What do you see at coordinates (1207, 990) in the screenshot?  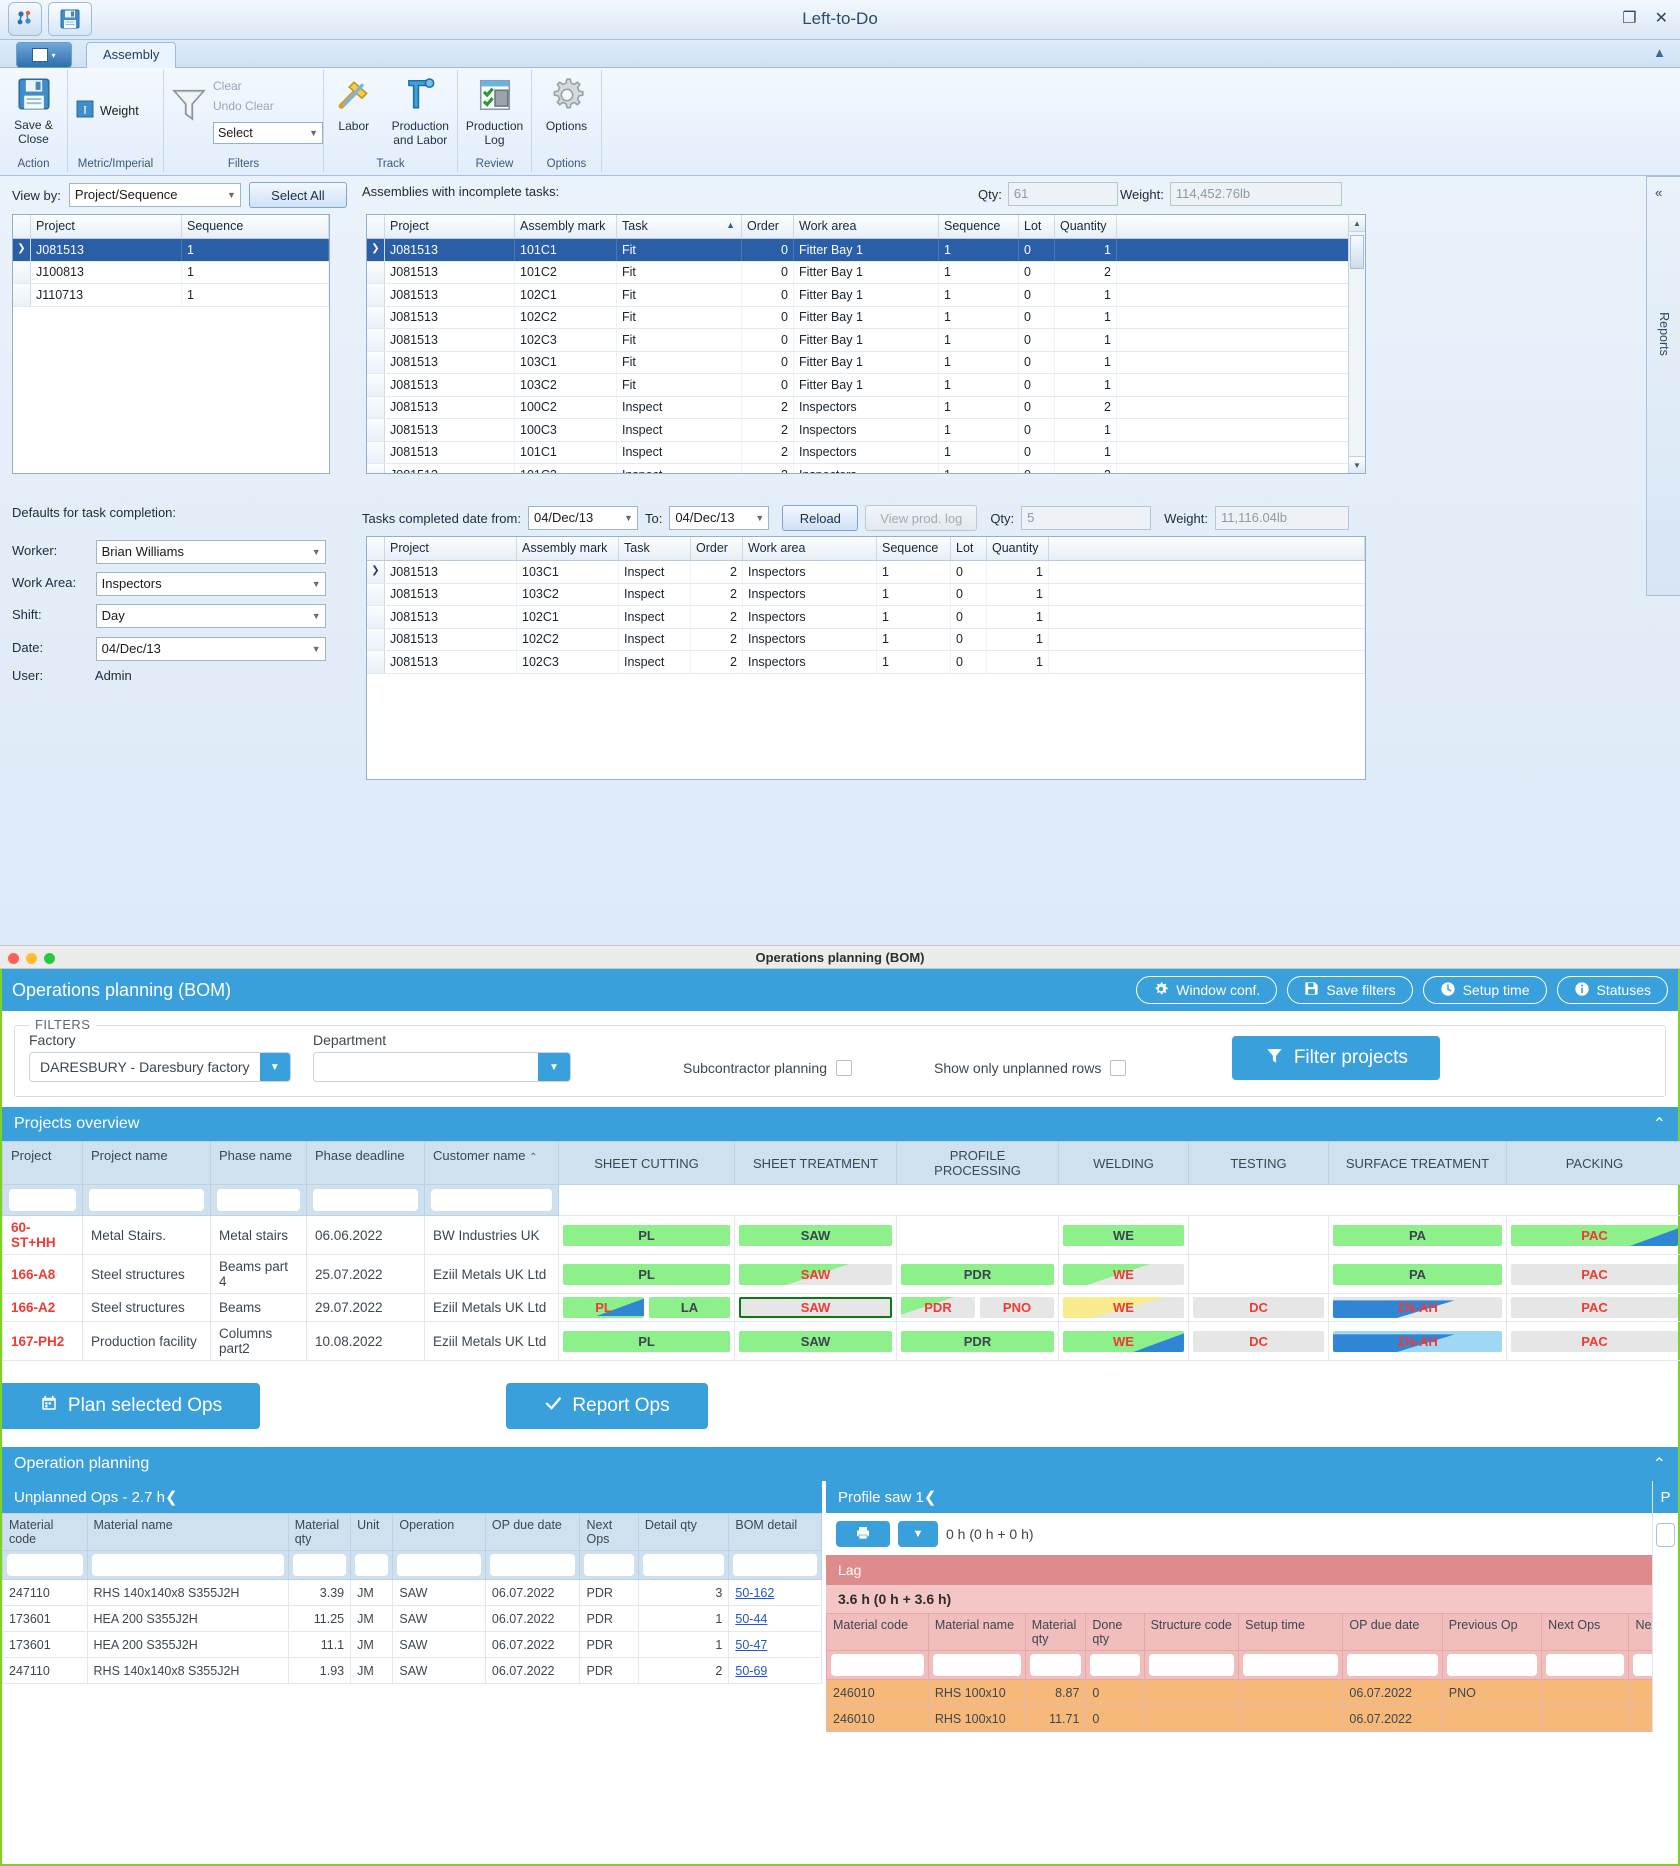 I see `window-conf-button: Window conf.` at bounding box center [1207, 990].